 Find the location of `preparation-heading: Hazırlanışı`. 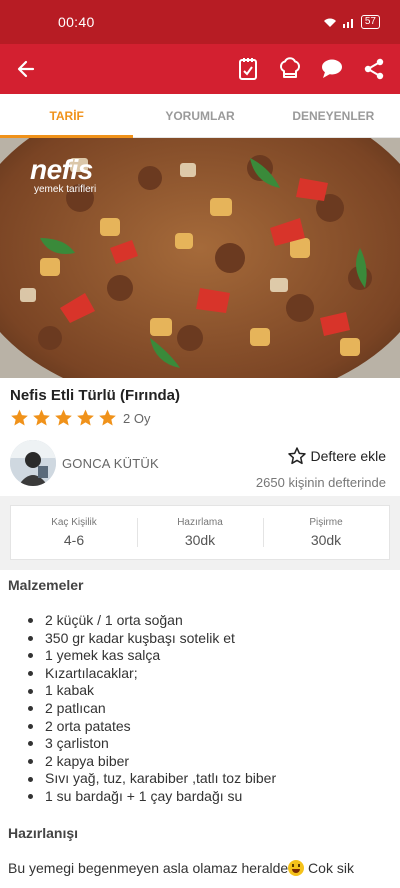

preparation-heading: Hazırlanışı is located at coordinates (43, 833).